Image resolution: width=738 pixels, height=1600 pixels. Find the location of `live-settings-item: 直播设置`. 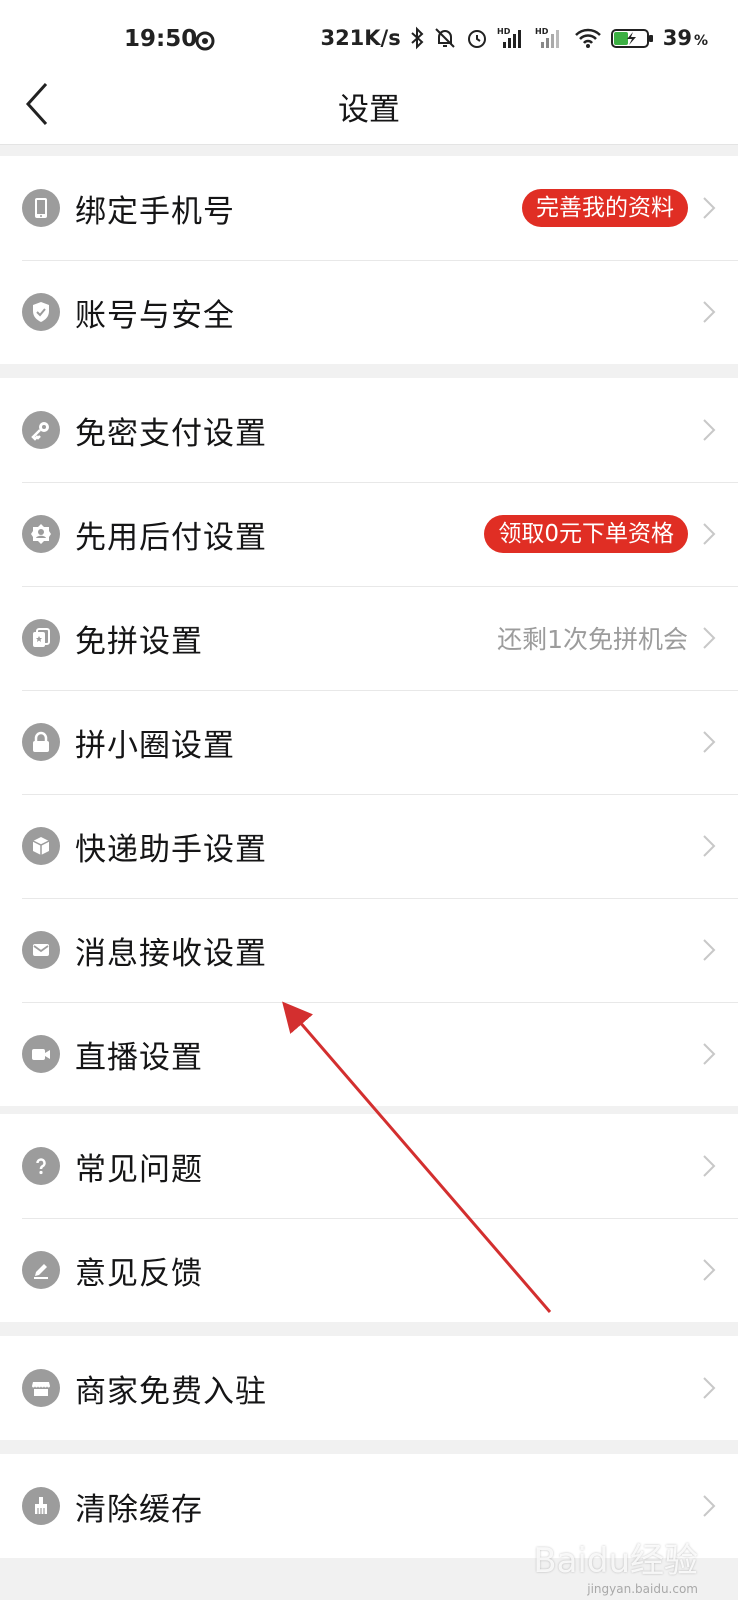

live-settings-item: 直播设置 is located at coordinates (369, 1054).